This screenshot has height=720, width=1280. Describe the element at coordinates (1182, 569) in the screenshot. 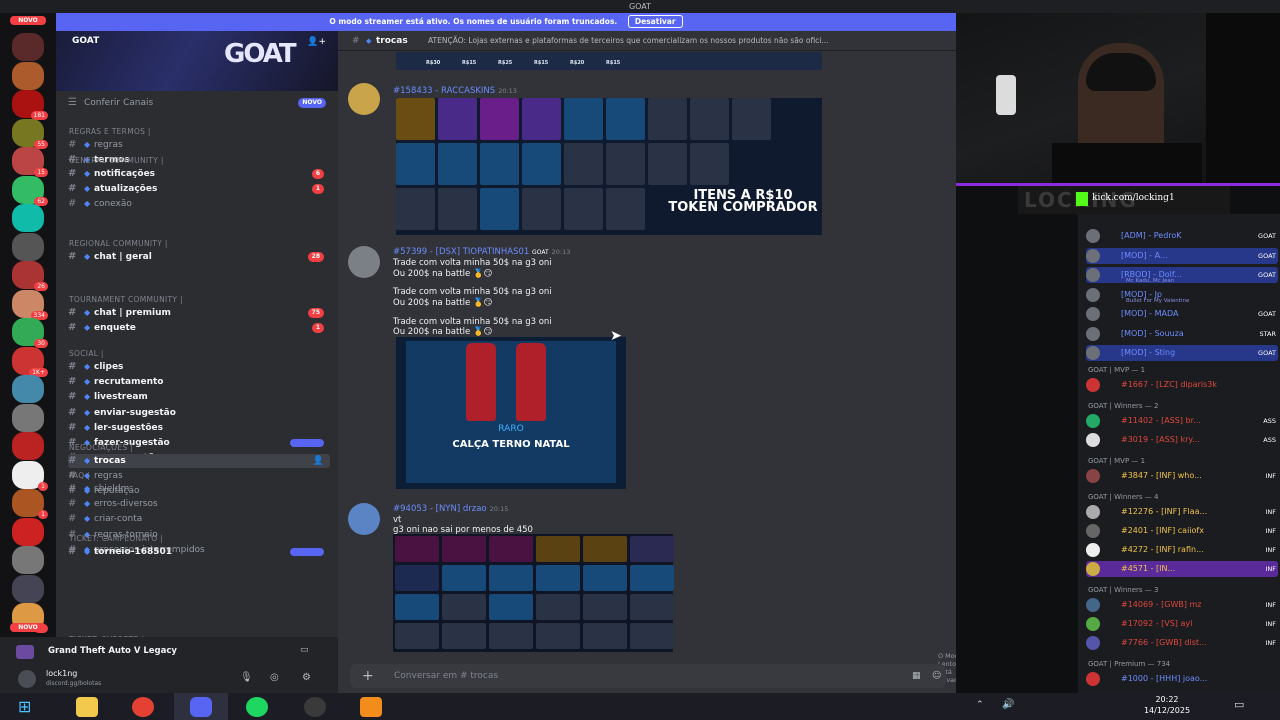

I see `member-row: #4571 - [IN... INF` at that location.